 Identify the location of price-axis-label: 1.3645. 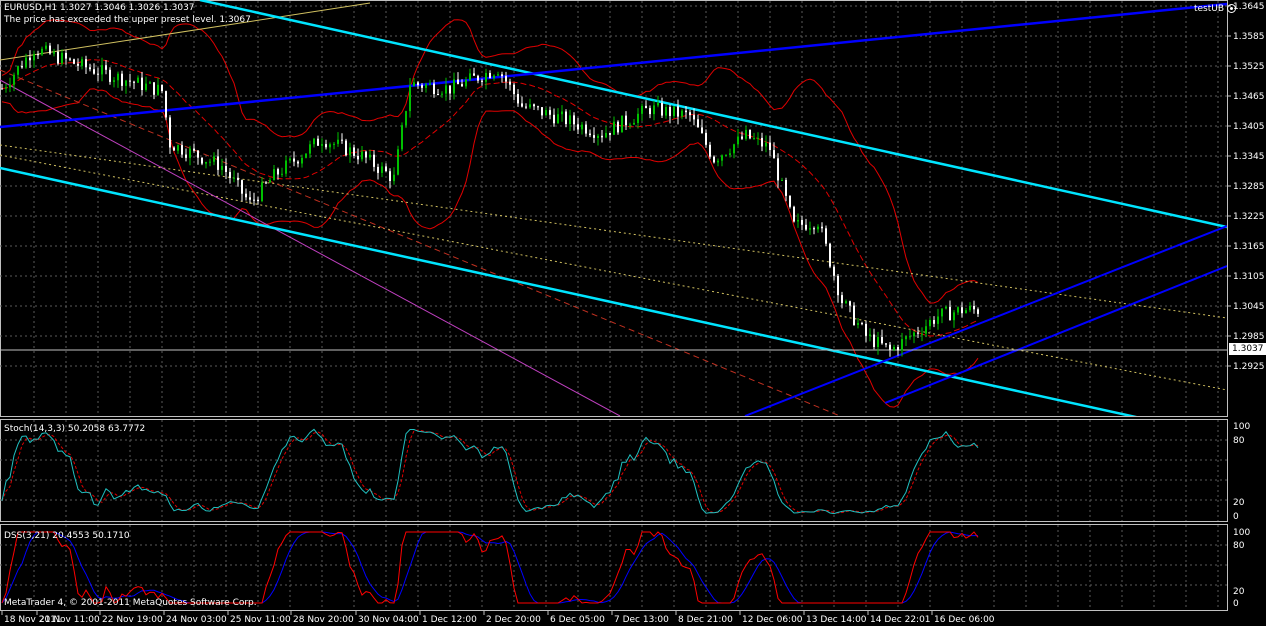
(1249, 7).